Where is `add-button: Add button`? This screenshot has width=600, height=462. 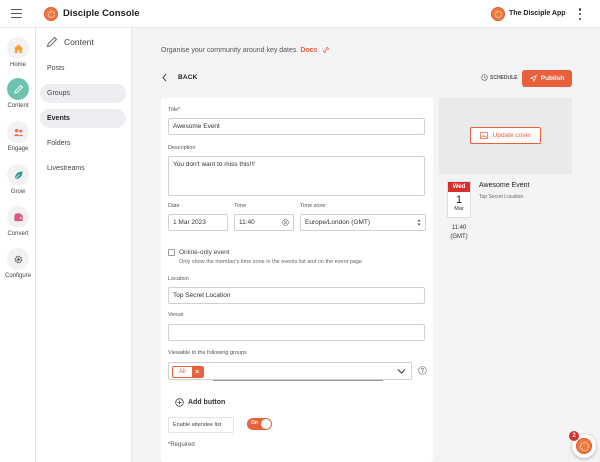 add-button: Add button is located at coordinates (200, 402).